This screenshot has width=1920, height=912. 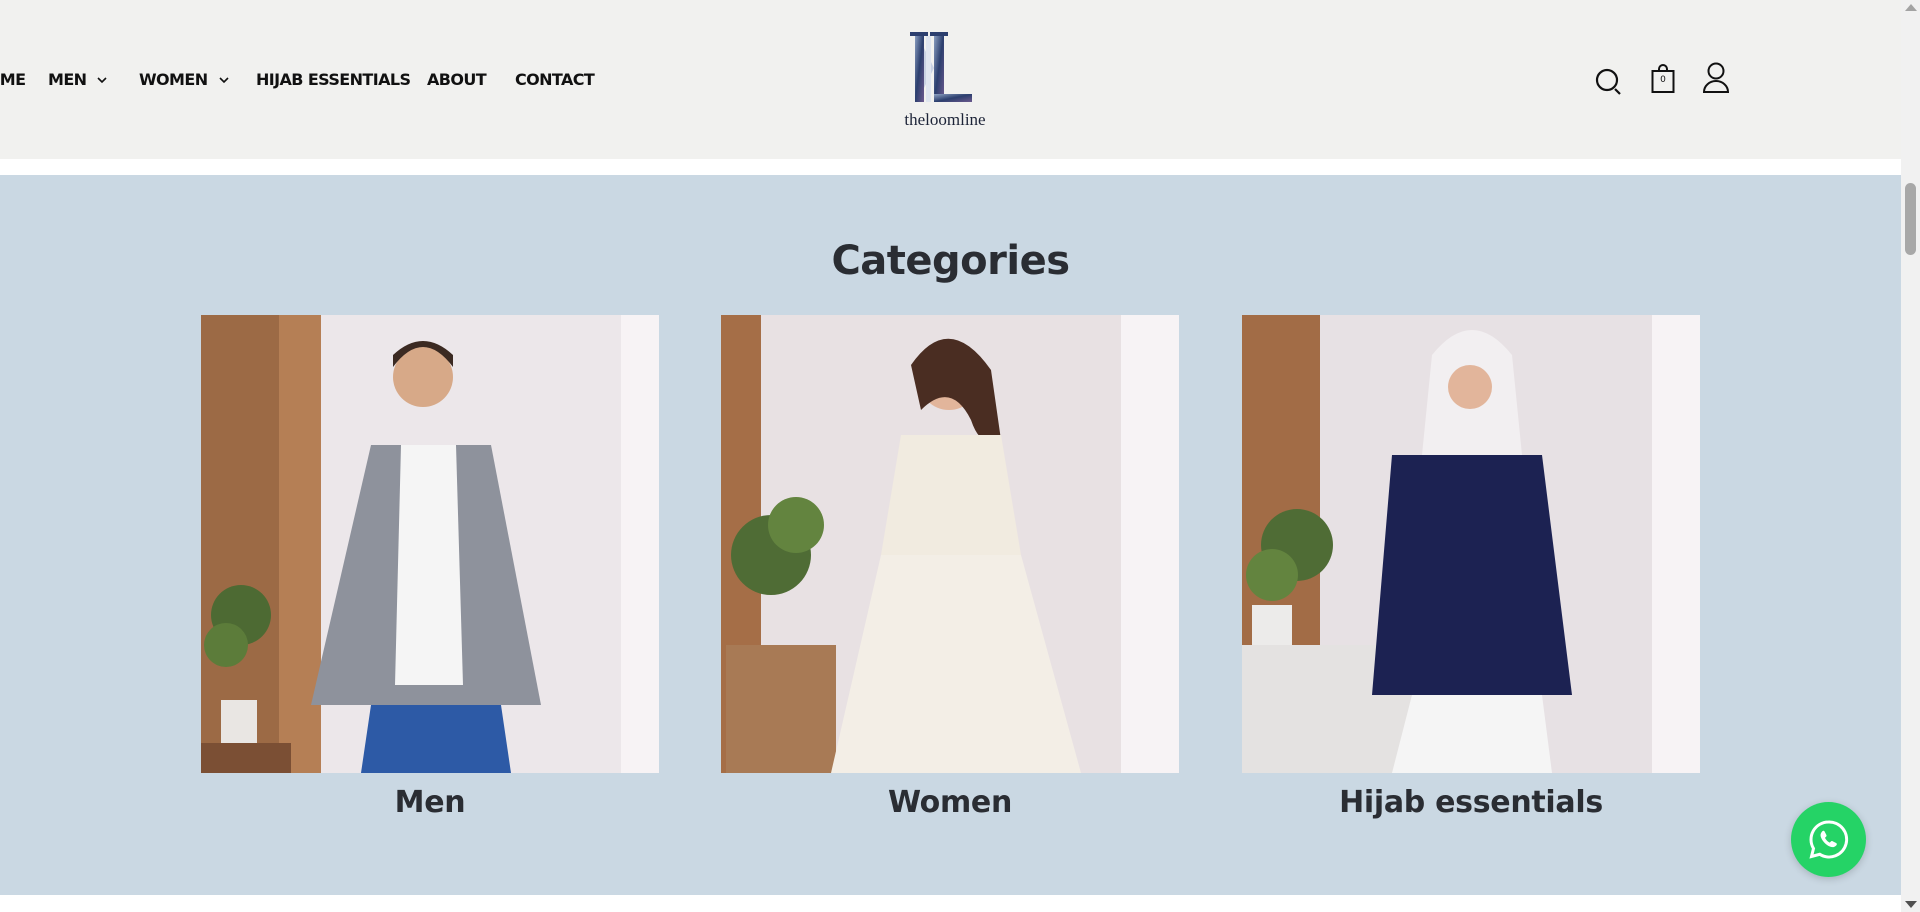 What do you see at coordinates (430, 802) in the screenshot?
I see `category-label-men: Men` at bounding box center [430, 802].